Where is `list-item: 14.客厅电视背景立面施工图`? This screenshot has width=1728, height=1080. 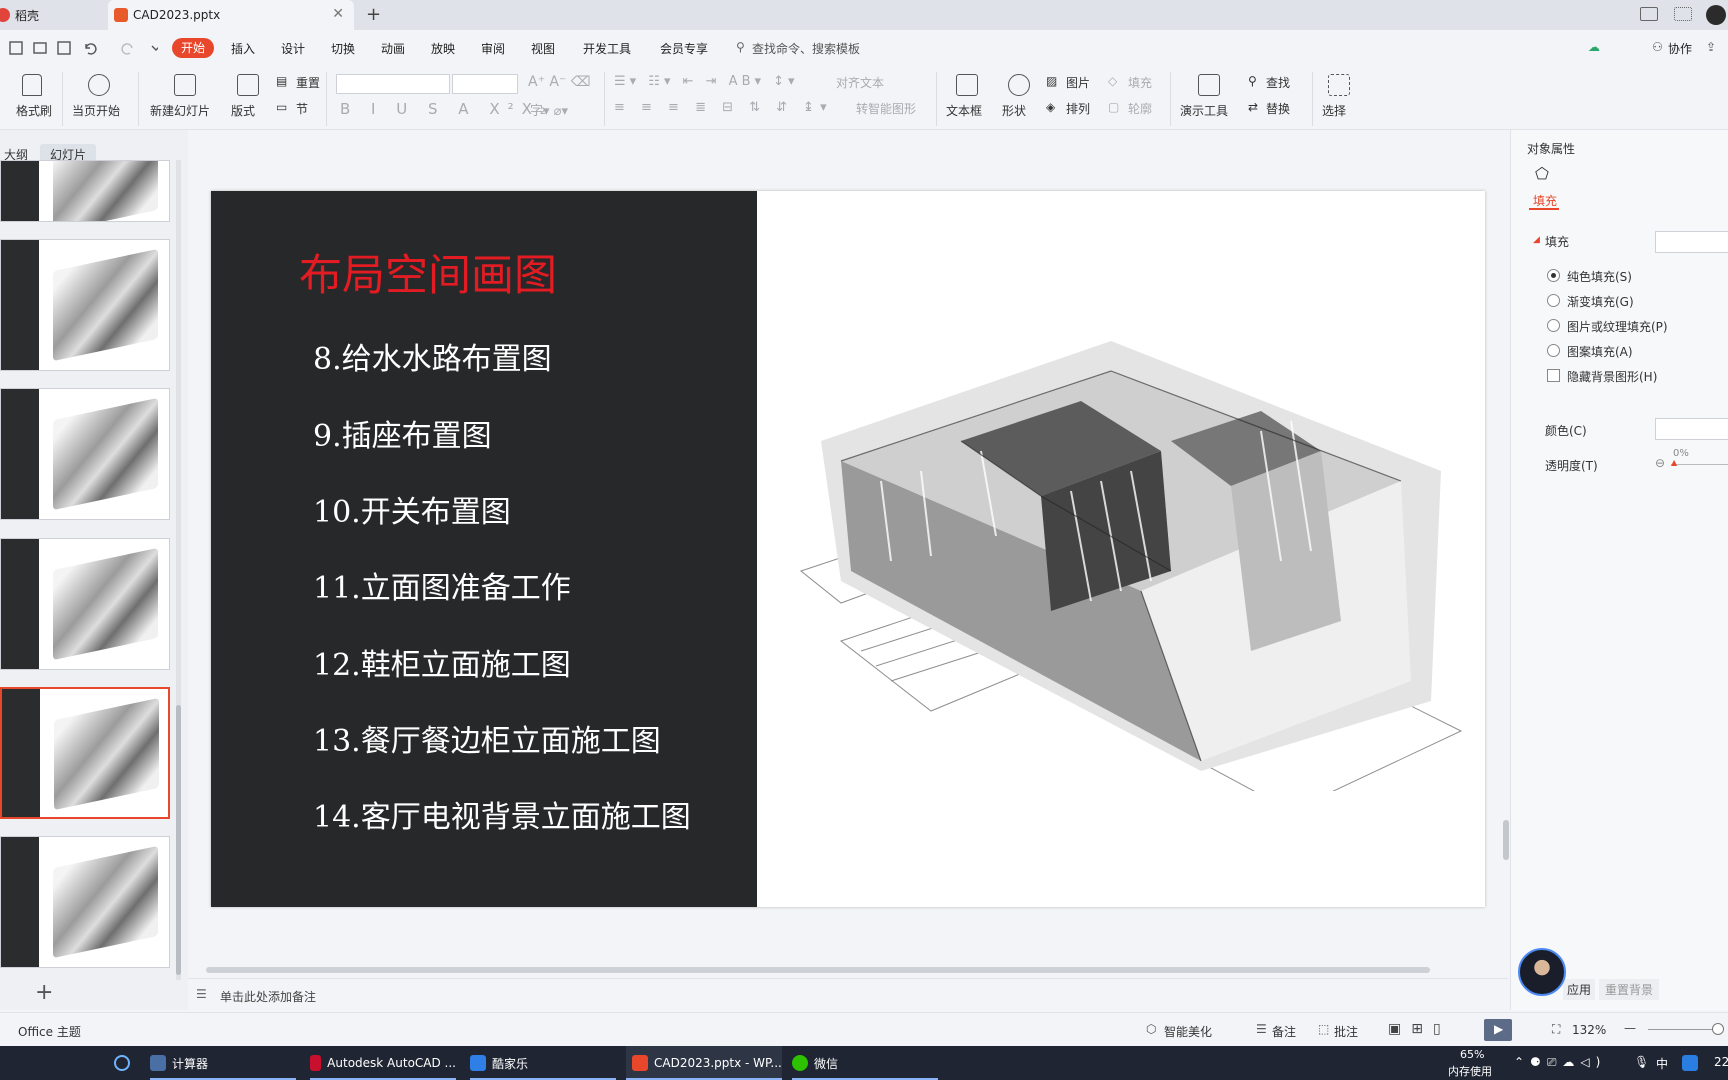 list-item: 14.客厅电视背景立面施工图 is located at coordinates (502, 814).